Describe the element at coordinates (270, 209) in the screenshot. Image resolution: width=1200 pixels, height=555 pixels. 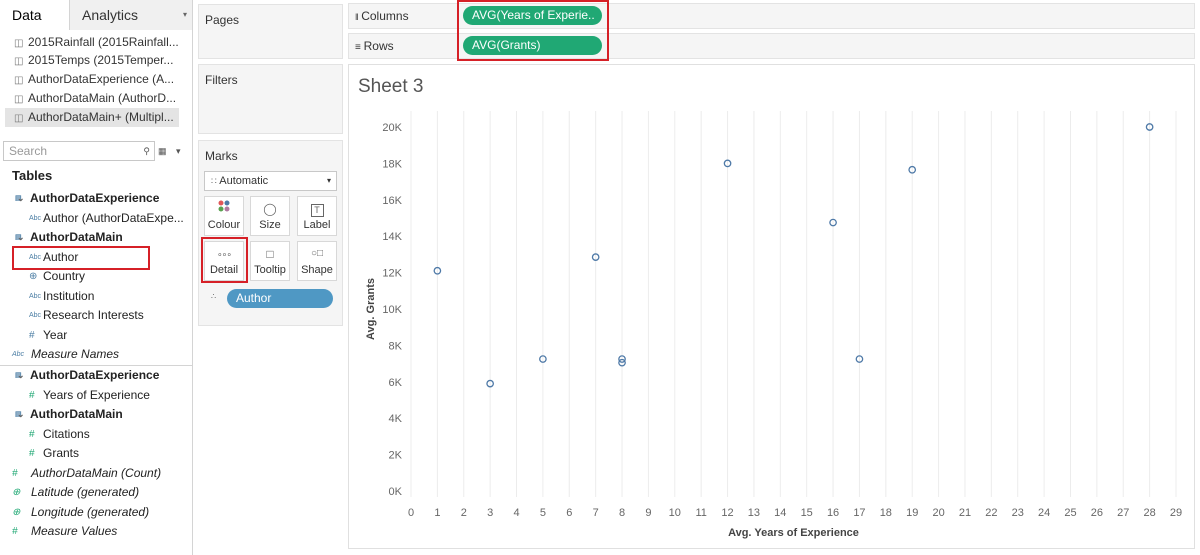
I see `size-icon: ◯` at that location.